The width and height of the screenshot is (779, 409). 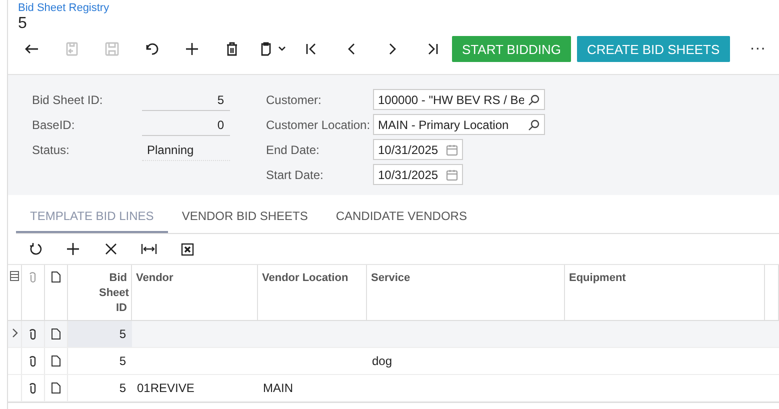 What do you see at coordinates (68, 99) in the screenshot?
I see `field-label: Bid Sheet ID:` at bounding box center [68, 99].